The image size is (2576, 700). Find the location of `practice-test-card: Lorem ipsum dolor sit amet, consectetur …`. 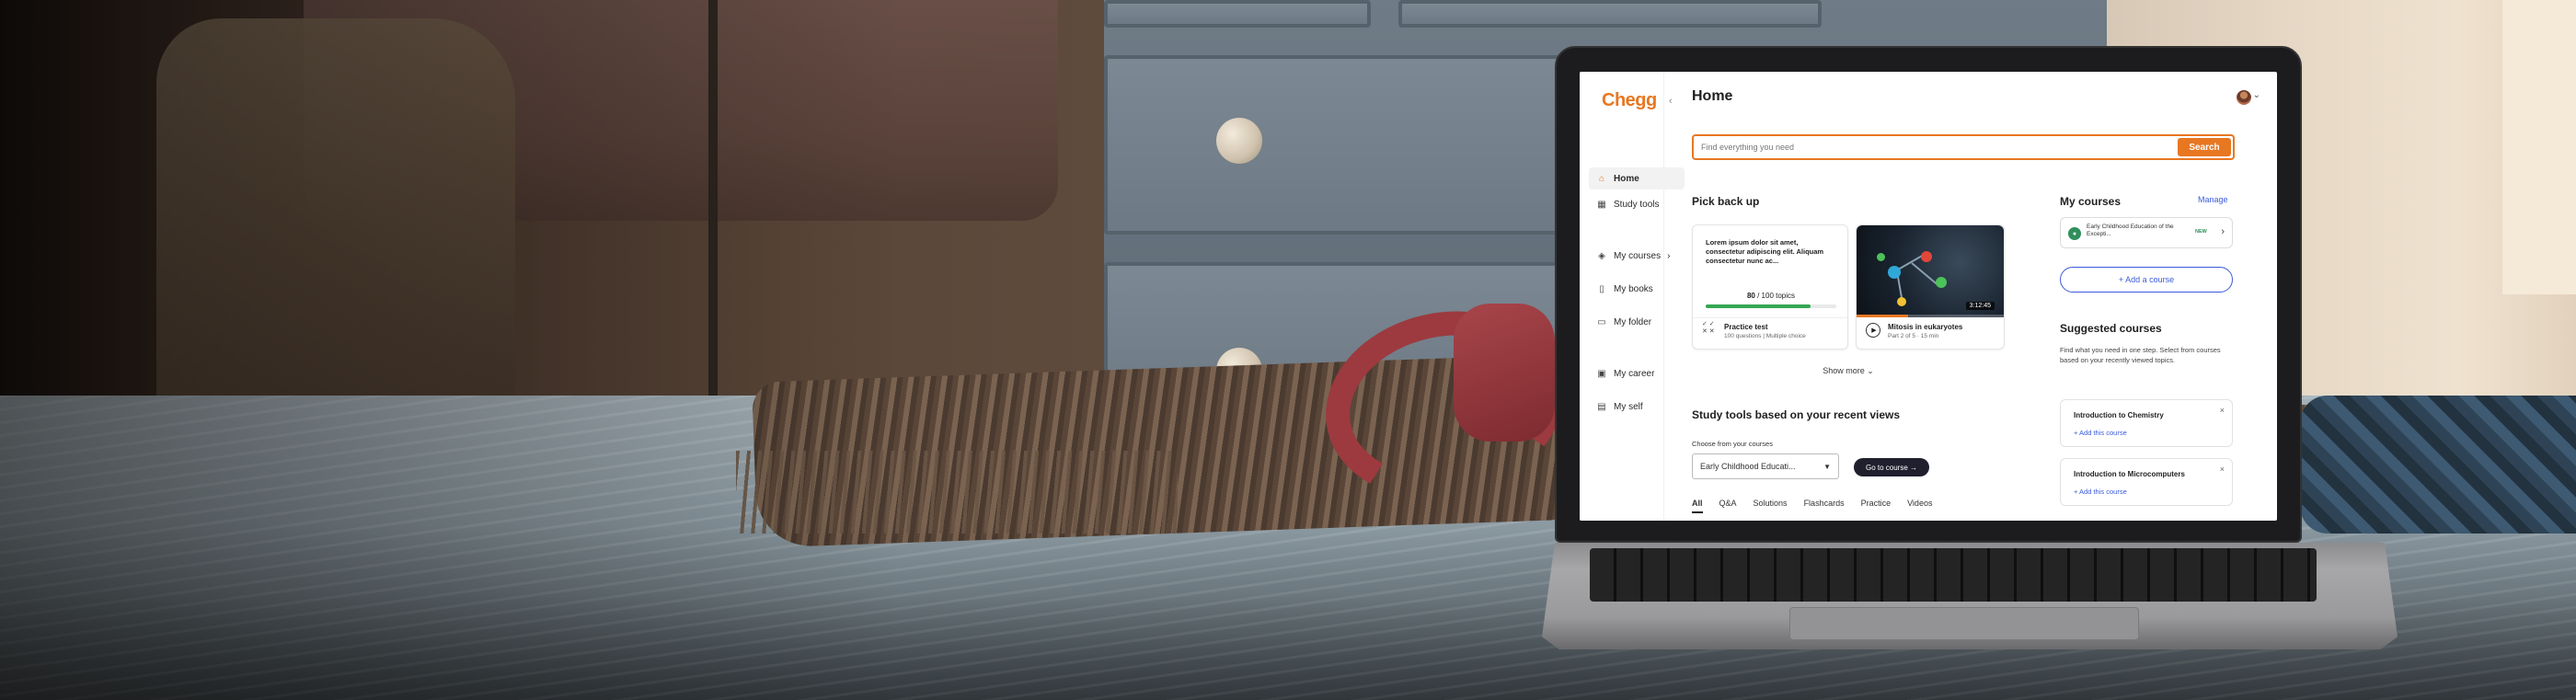

practice-test-card: Lorem ipsum dolor sit amet, consectetur … is located at coordinates (1770, 287).